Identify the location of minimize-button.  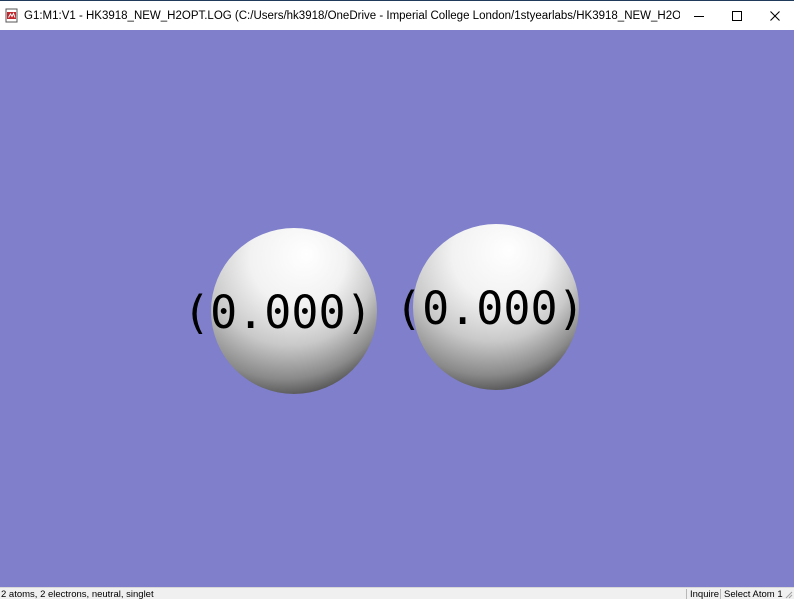
(699, 15).